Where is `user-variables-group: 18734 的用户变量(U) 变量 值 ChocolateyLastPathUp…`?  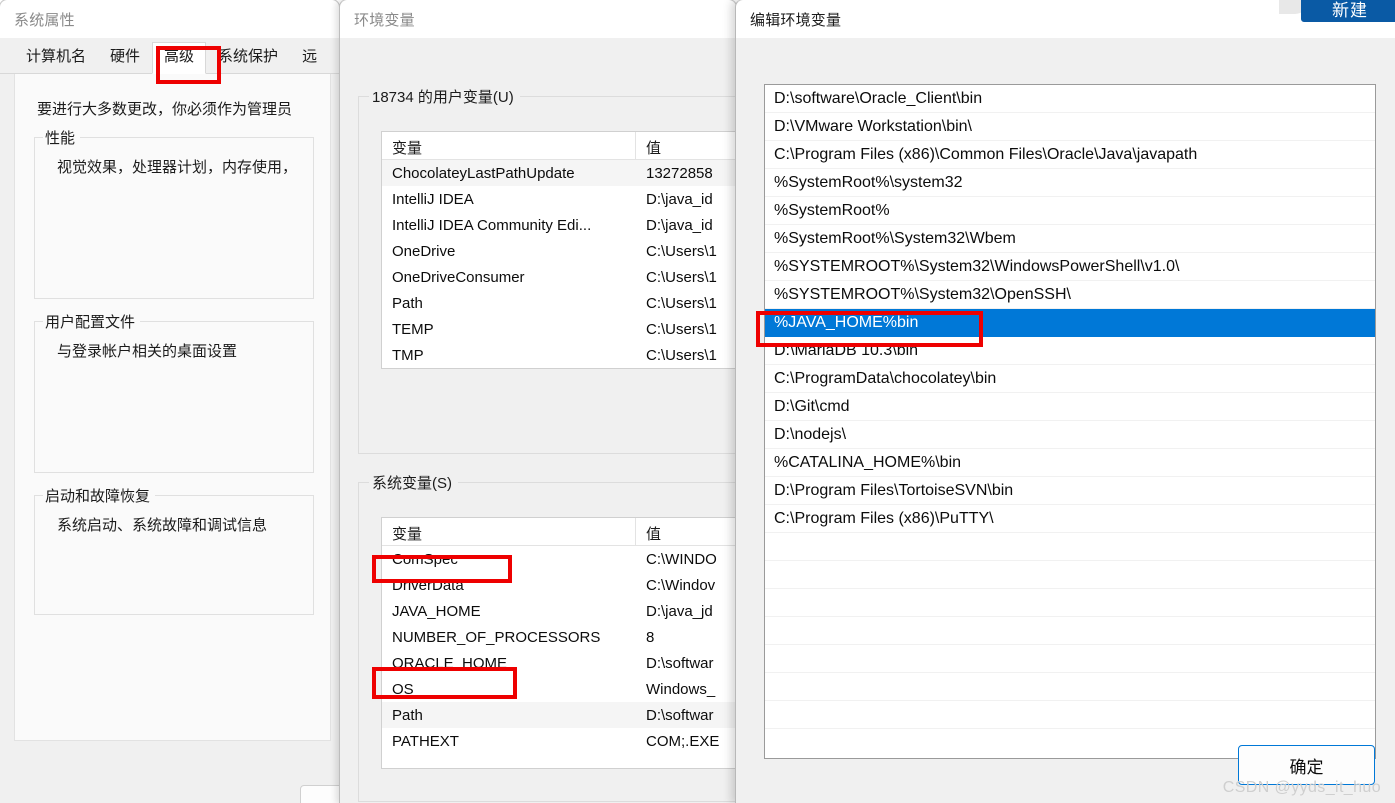
user-variables-group: 18734 的用户变量(U) 变量 值 ChocolateyLastPathUp… is located at coordinates (547, 270).